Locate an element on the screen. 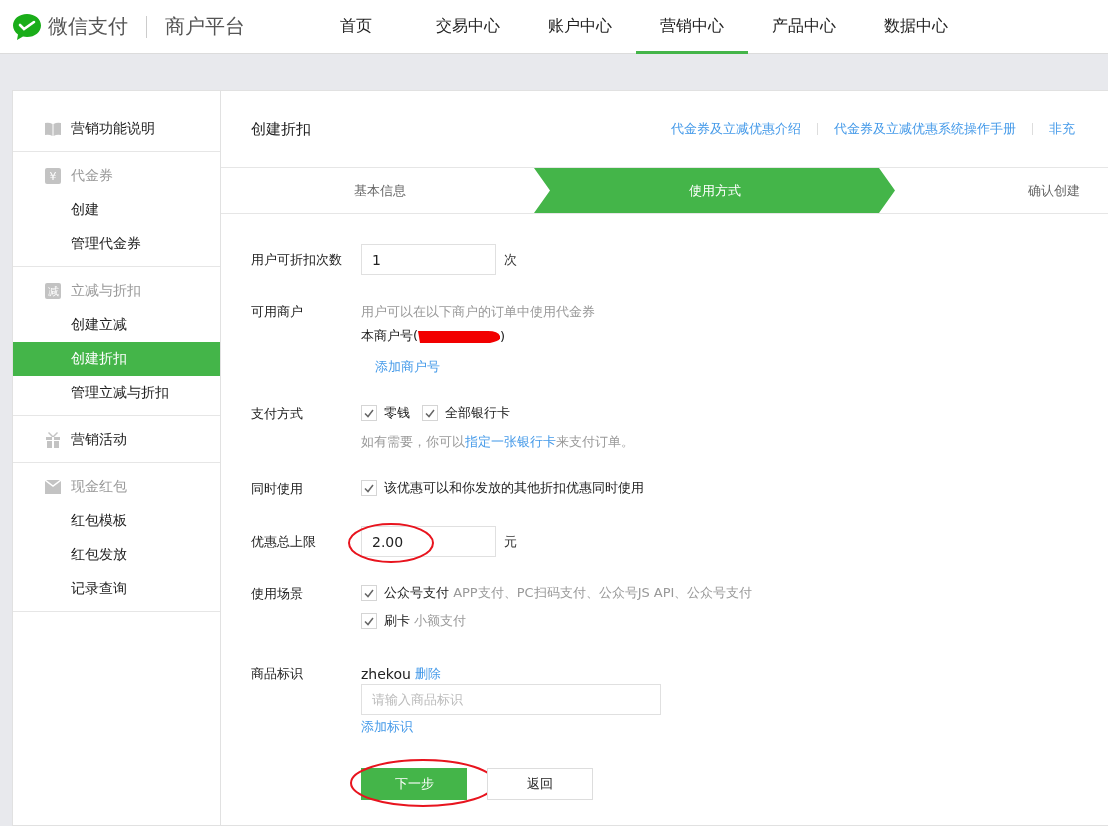 The height and width of the screenshot is (826, 1108). voucher-icon: ¥ is located at coordinates (53, 176).